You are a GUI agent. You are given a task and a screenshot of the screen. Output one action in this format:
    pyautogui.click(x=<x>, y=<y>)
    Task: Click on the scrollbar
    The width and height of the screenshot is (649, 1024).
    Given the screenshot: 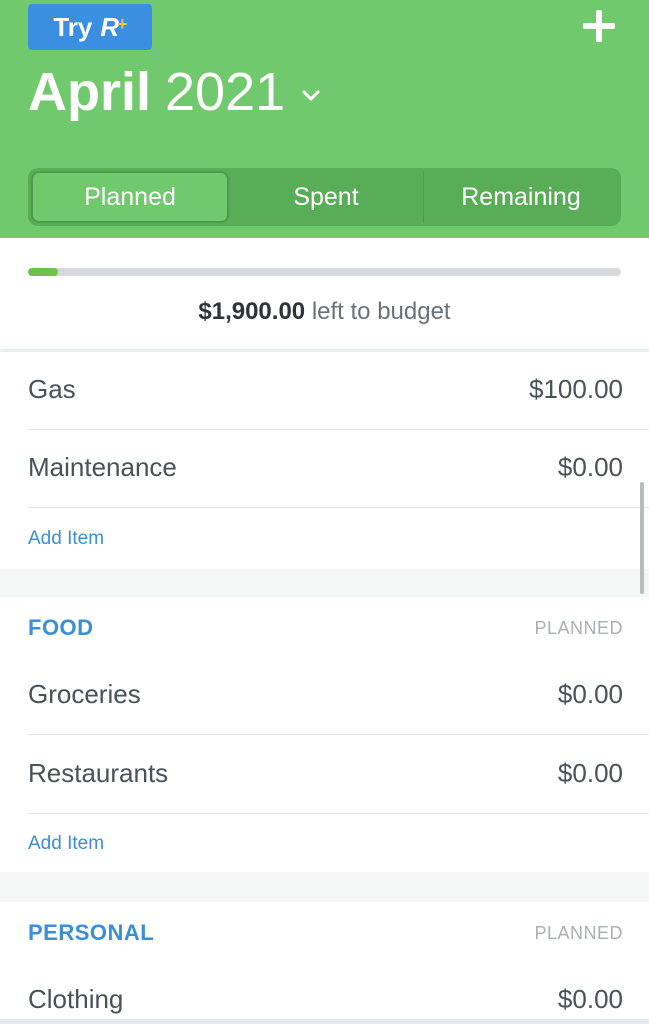 What is the action you would take?
    pyautogui.click(x=642, y=538)
    